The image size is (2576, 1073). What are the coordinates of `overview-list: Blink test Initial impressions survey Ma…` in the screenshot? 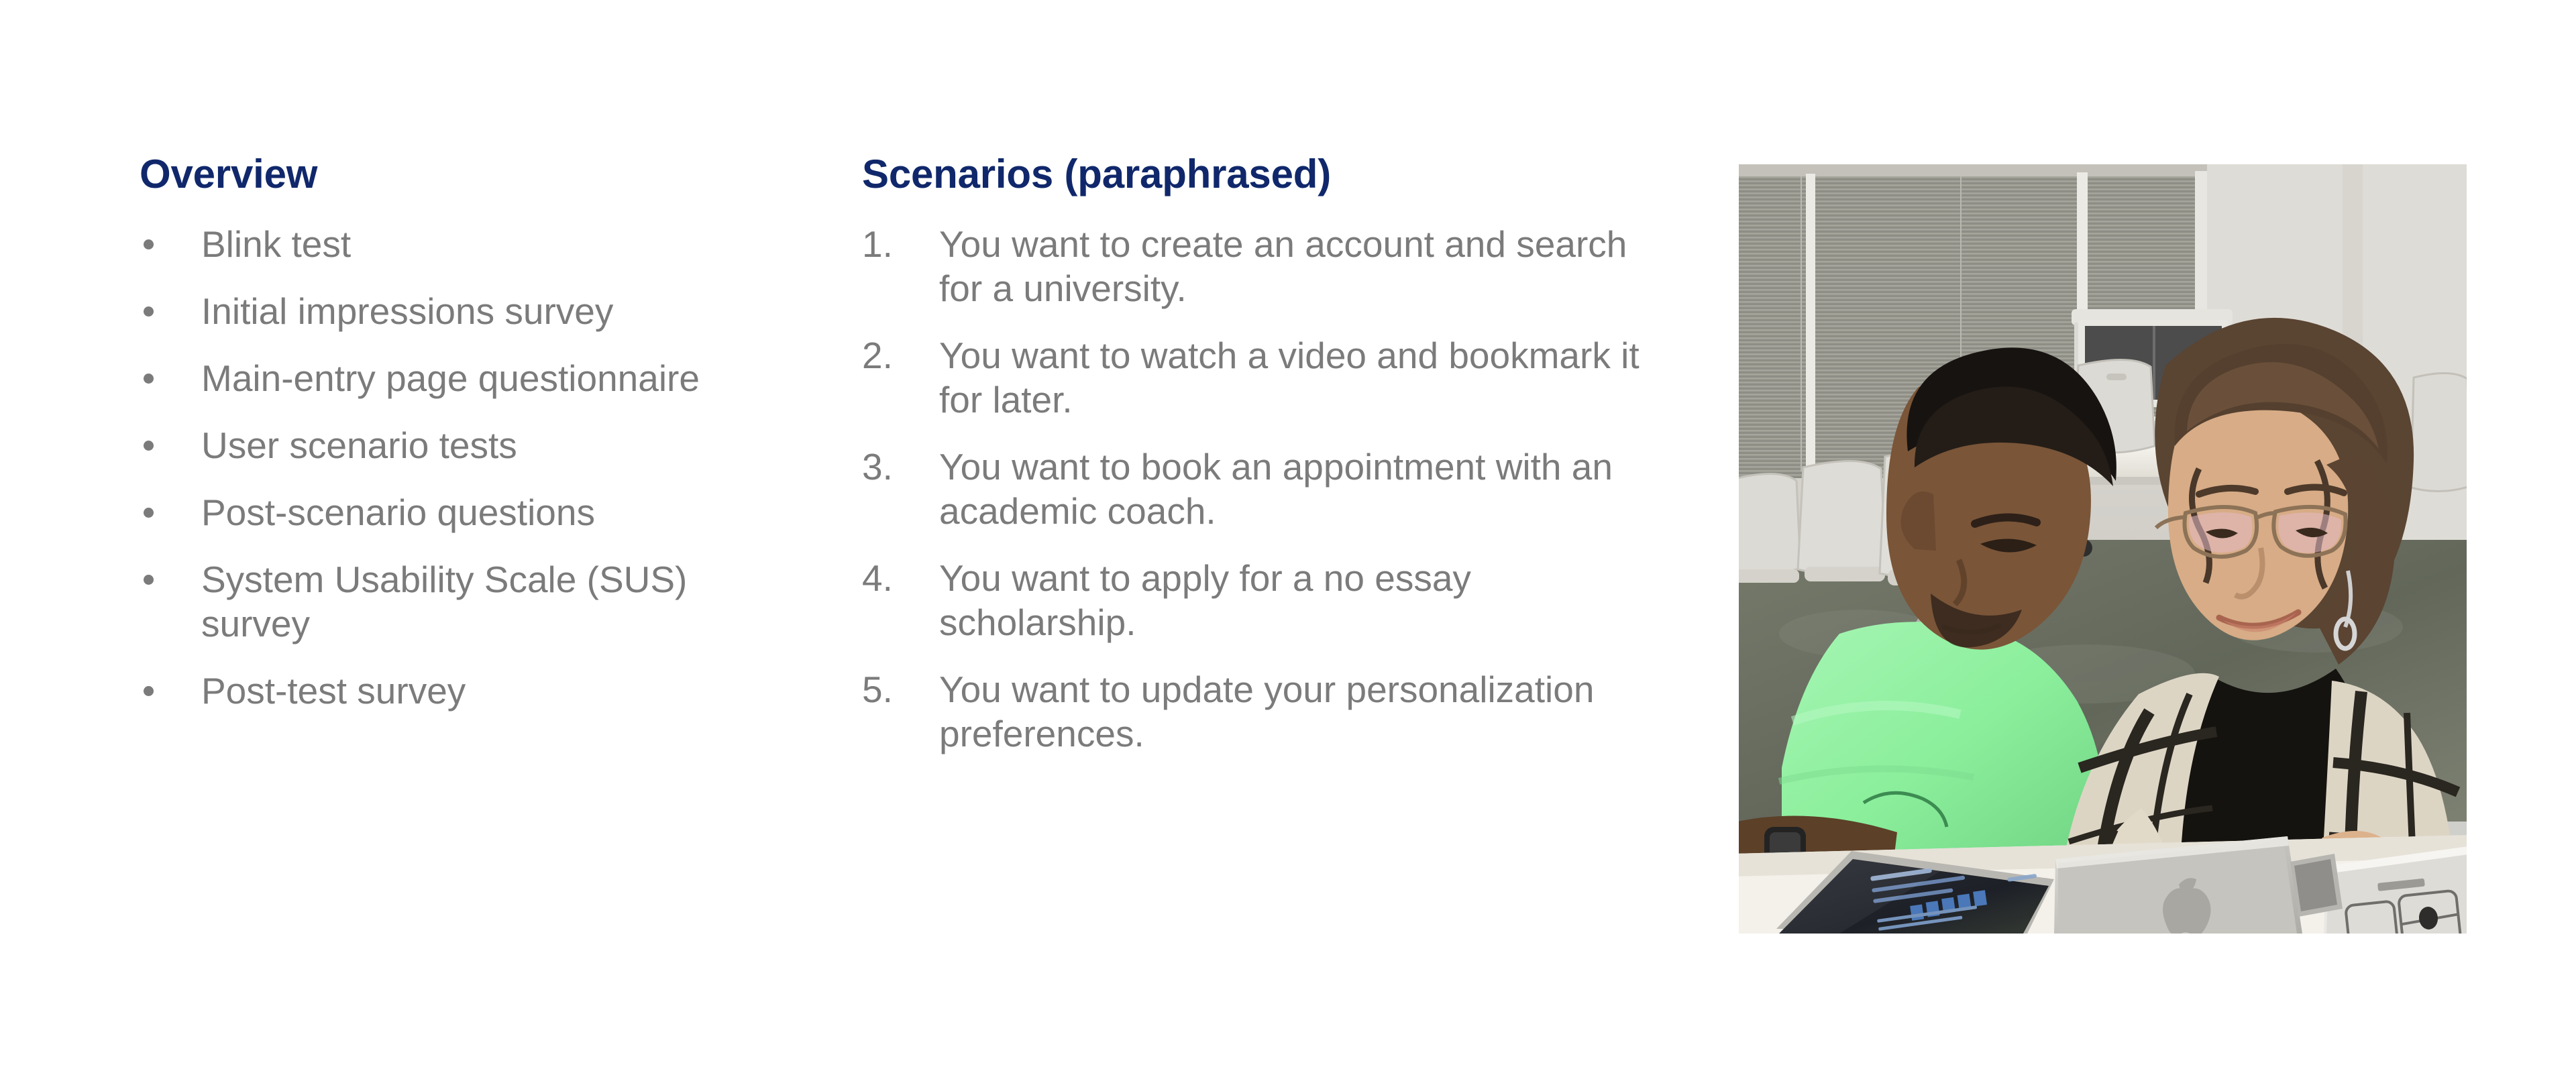 It's located at (468, 467).